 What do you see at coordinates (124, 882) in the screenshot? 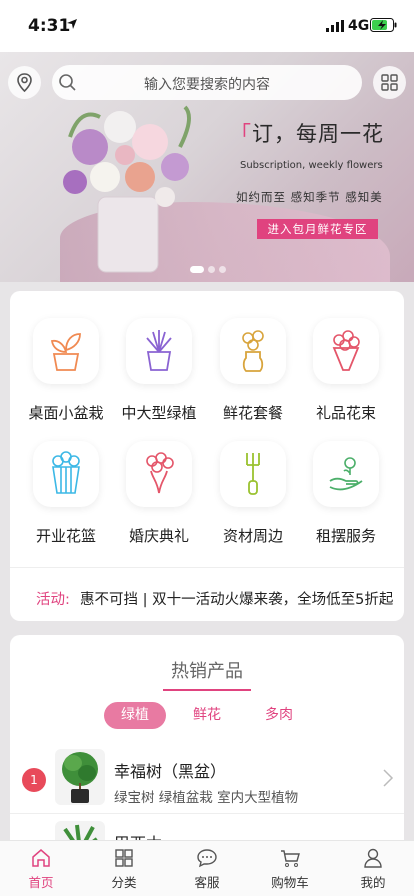
I see `tab-label: 分类` at bounding box center [124, 882].